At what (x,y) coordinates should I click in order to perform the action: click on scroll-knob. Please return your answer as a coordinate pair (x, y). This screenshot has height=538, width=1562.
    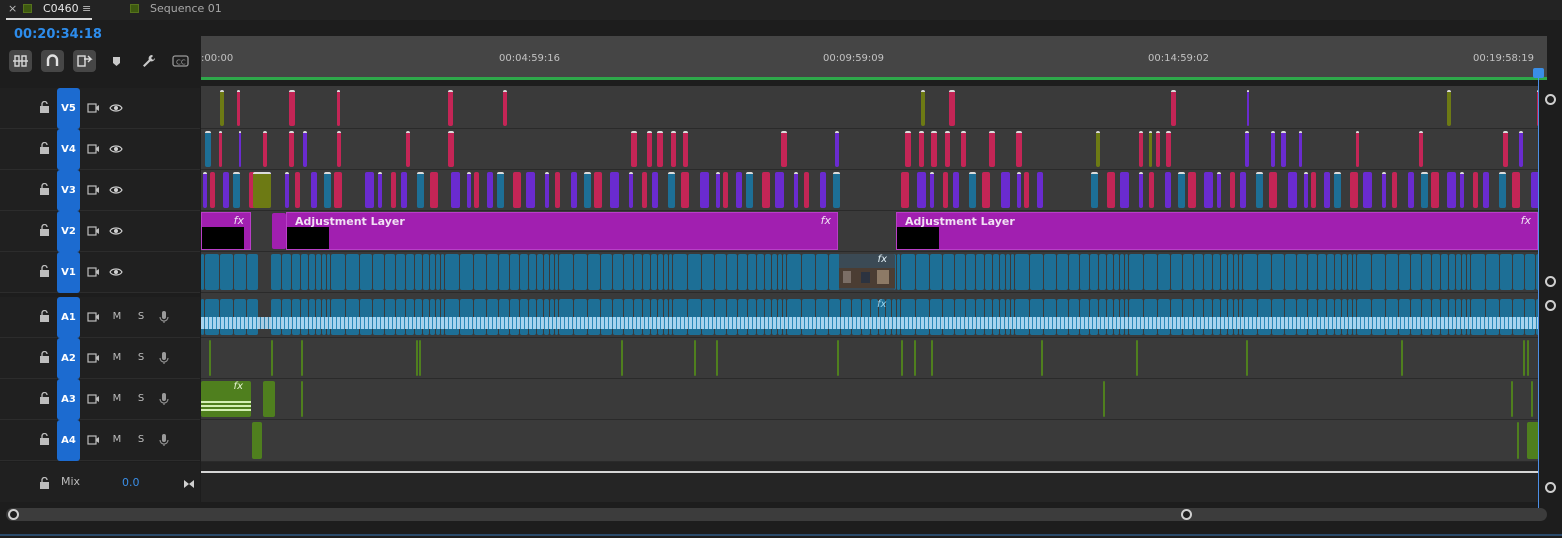
    Looking at the image, I should click on (1550, 487).